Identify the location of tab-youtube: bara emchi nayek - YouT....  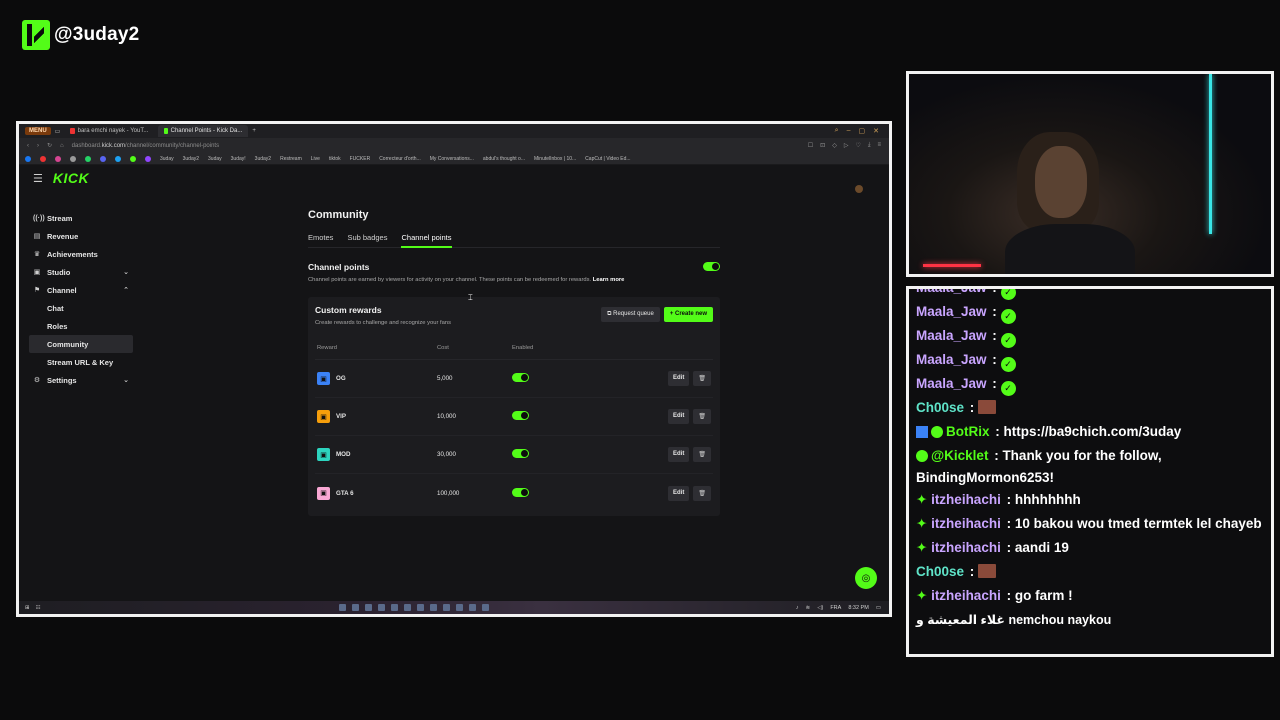
(109, 131).